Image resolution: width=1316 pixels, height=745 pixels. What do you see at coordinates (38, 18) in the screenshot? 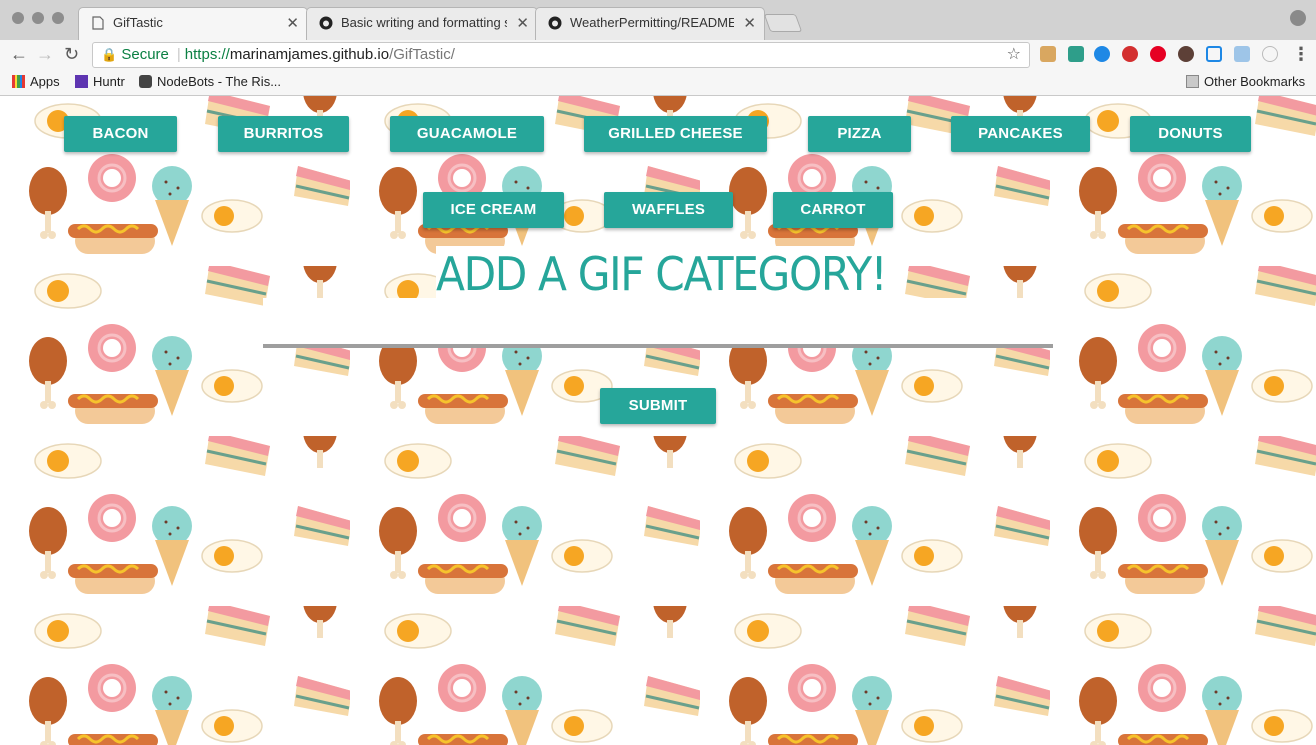
I see `minimize-window-button` at bounding box center [38, 18].